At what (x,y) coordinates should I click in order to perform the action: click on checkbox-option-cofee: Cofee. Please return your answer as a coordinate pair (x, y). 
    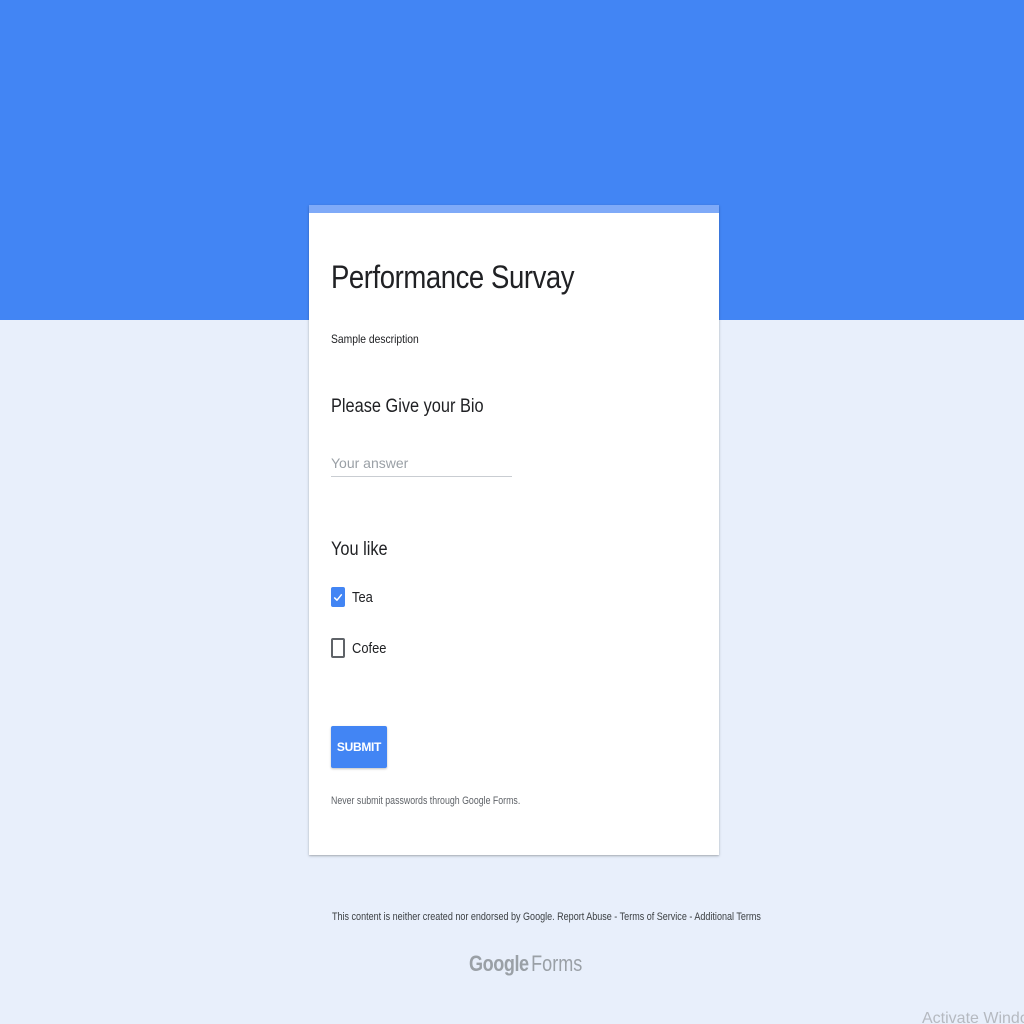
    Looking at the image, I should click on (361, 648).